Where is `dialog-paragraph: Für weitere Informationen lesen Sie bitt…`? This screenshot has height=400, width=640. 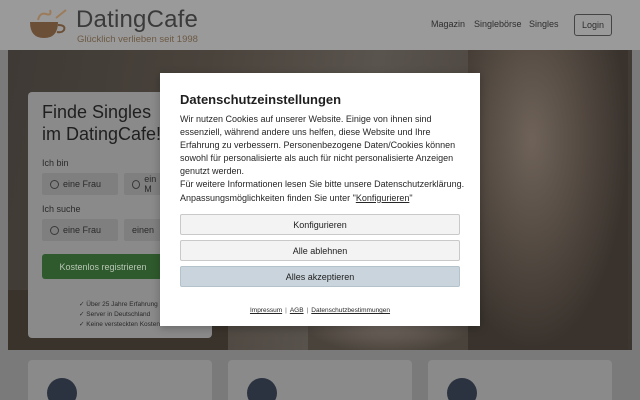
dialog-paragraph: Für weitere Informationen lesen Sie bitt… is located at coordinates (323, 191).